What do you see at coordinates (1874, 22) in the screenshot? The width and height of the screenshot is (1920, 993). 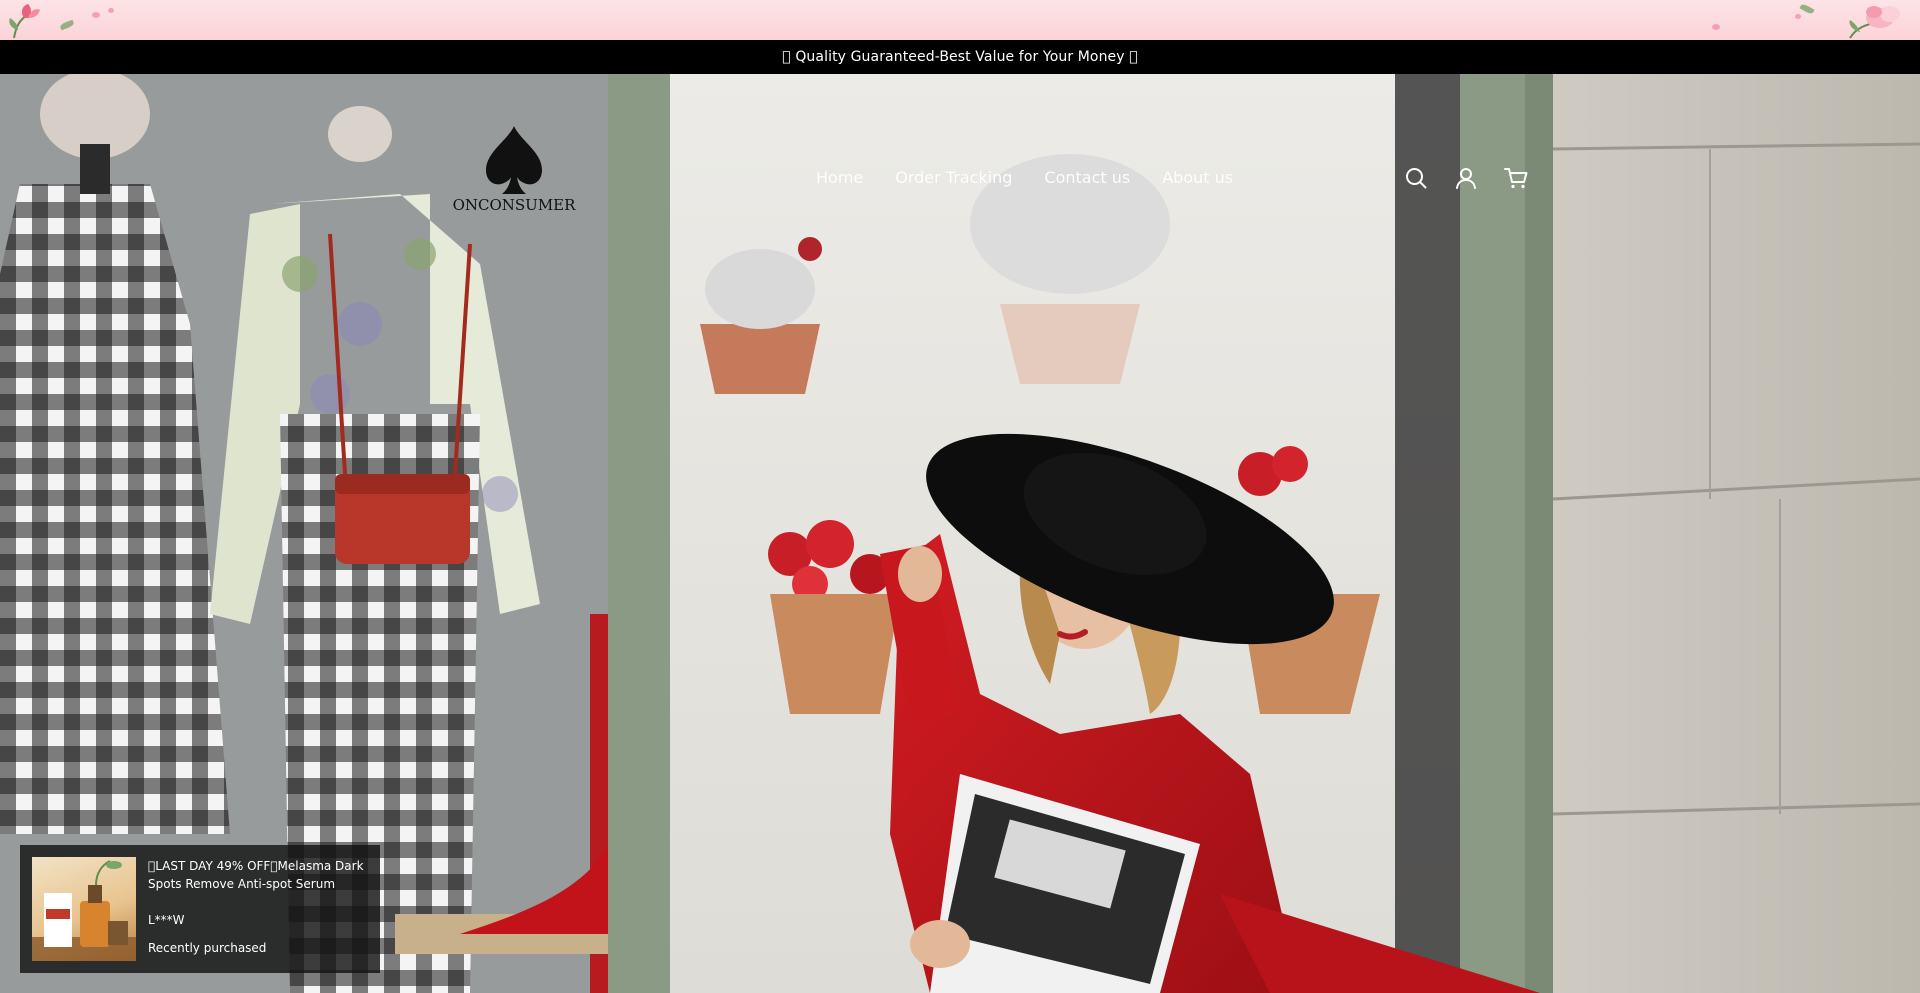 I see `flower-bouquet-decoration-icon` at bounding box center [1874, 22].